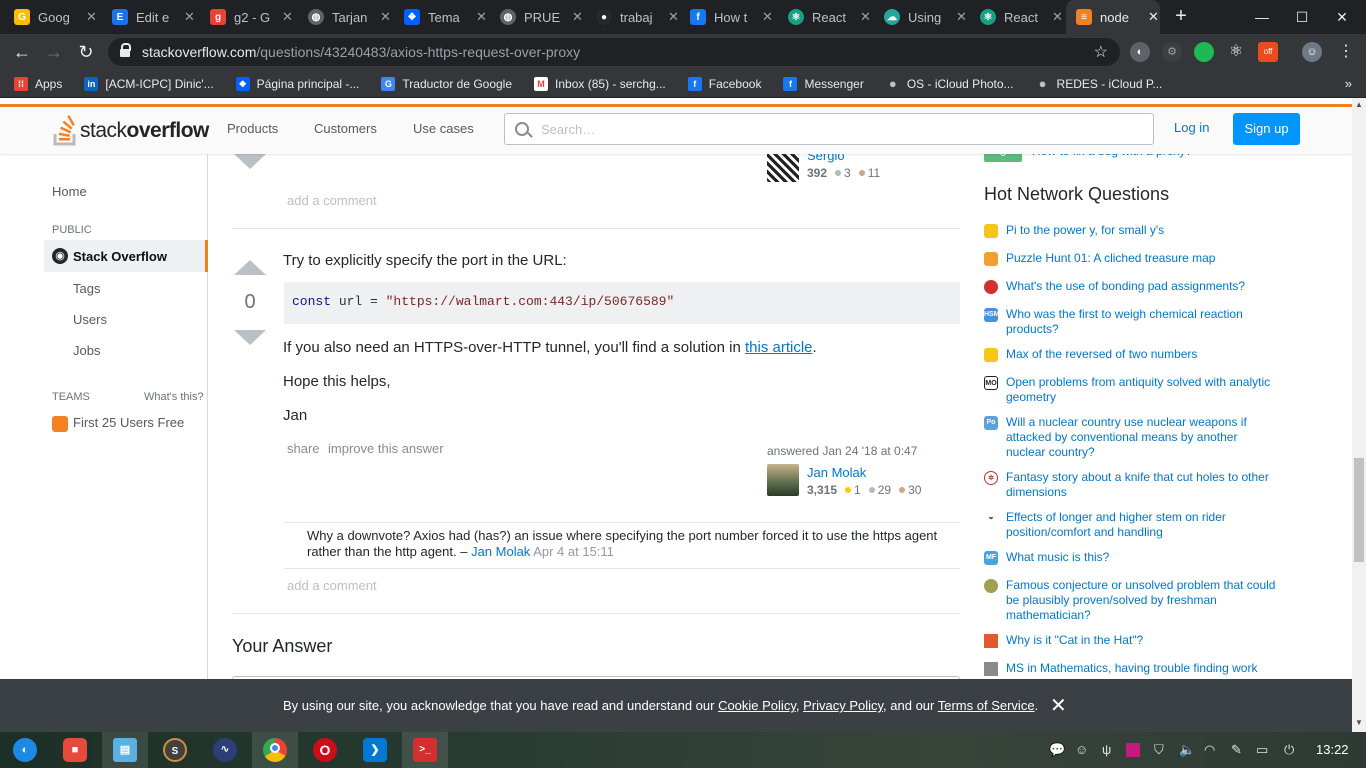  I want to click on sidebar-item-home: Home, so click(69, 191).